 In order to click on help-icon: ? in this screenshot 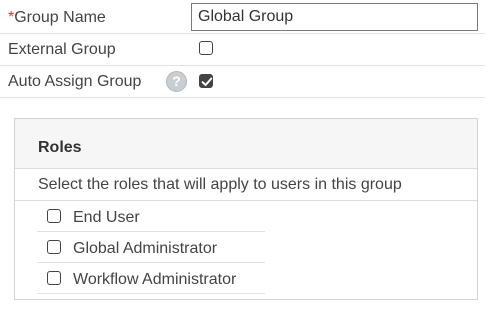, I will do `click(176, 81)`.